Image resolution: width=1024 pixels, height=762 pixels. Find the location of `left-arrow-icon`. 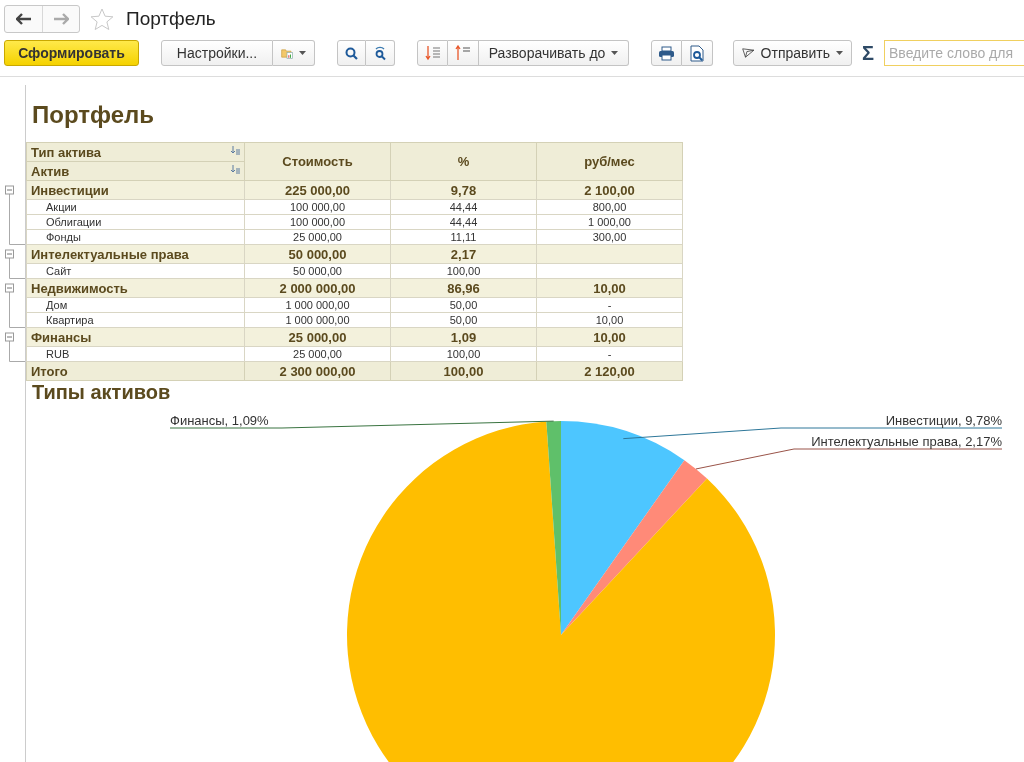

left-arrow-icon is located at coordinates (23, 19).